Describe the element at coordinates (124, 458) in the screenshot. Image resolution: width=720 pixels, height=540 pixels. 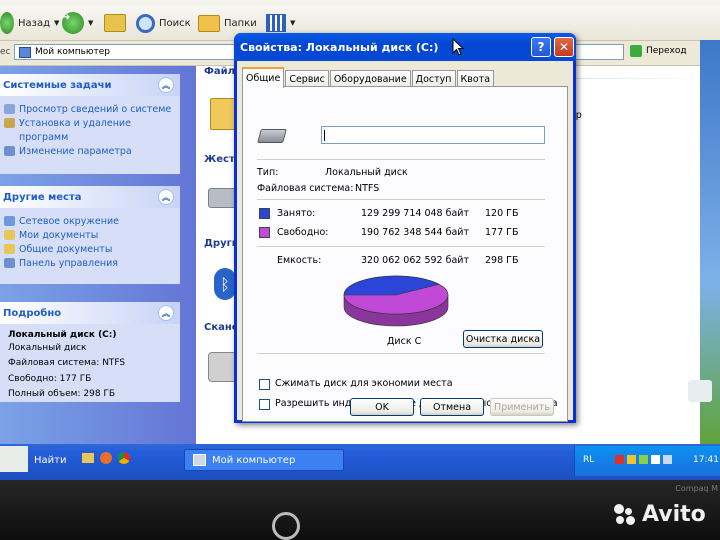
I see `chrome-icon` at that location.